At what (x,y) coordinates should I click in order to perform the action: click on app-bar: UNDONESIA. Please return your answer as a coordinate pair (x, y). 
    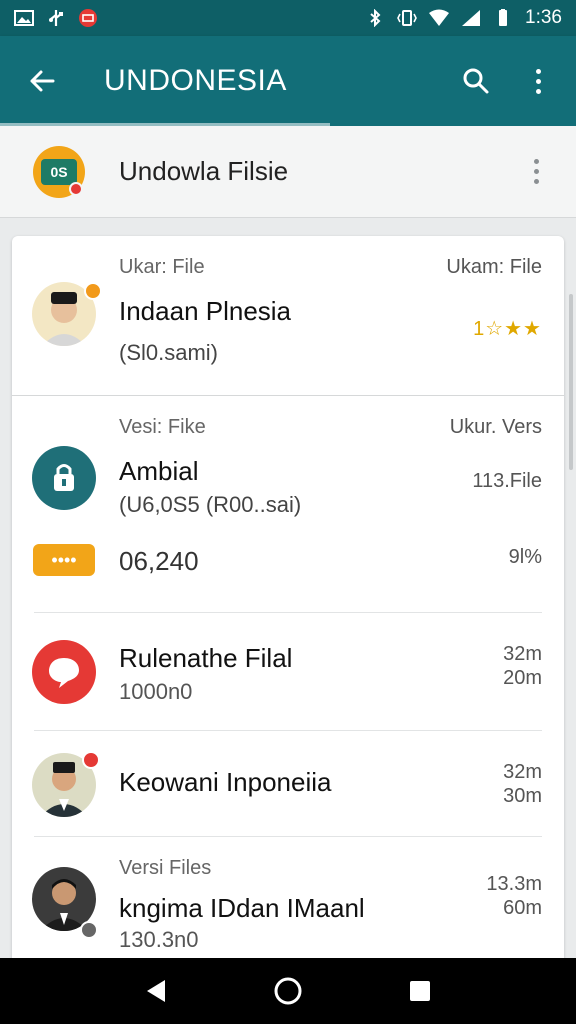
    Looking at the image, I should click on (288, 81).